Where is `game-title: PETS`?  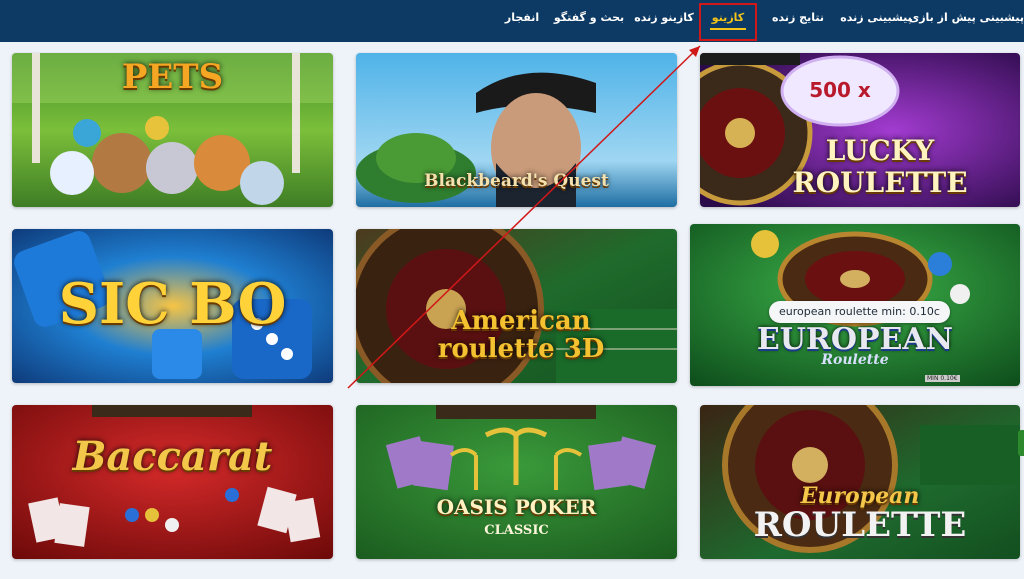 game-title: PETS is located at coordinates (172, 77).